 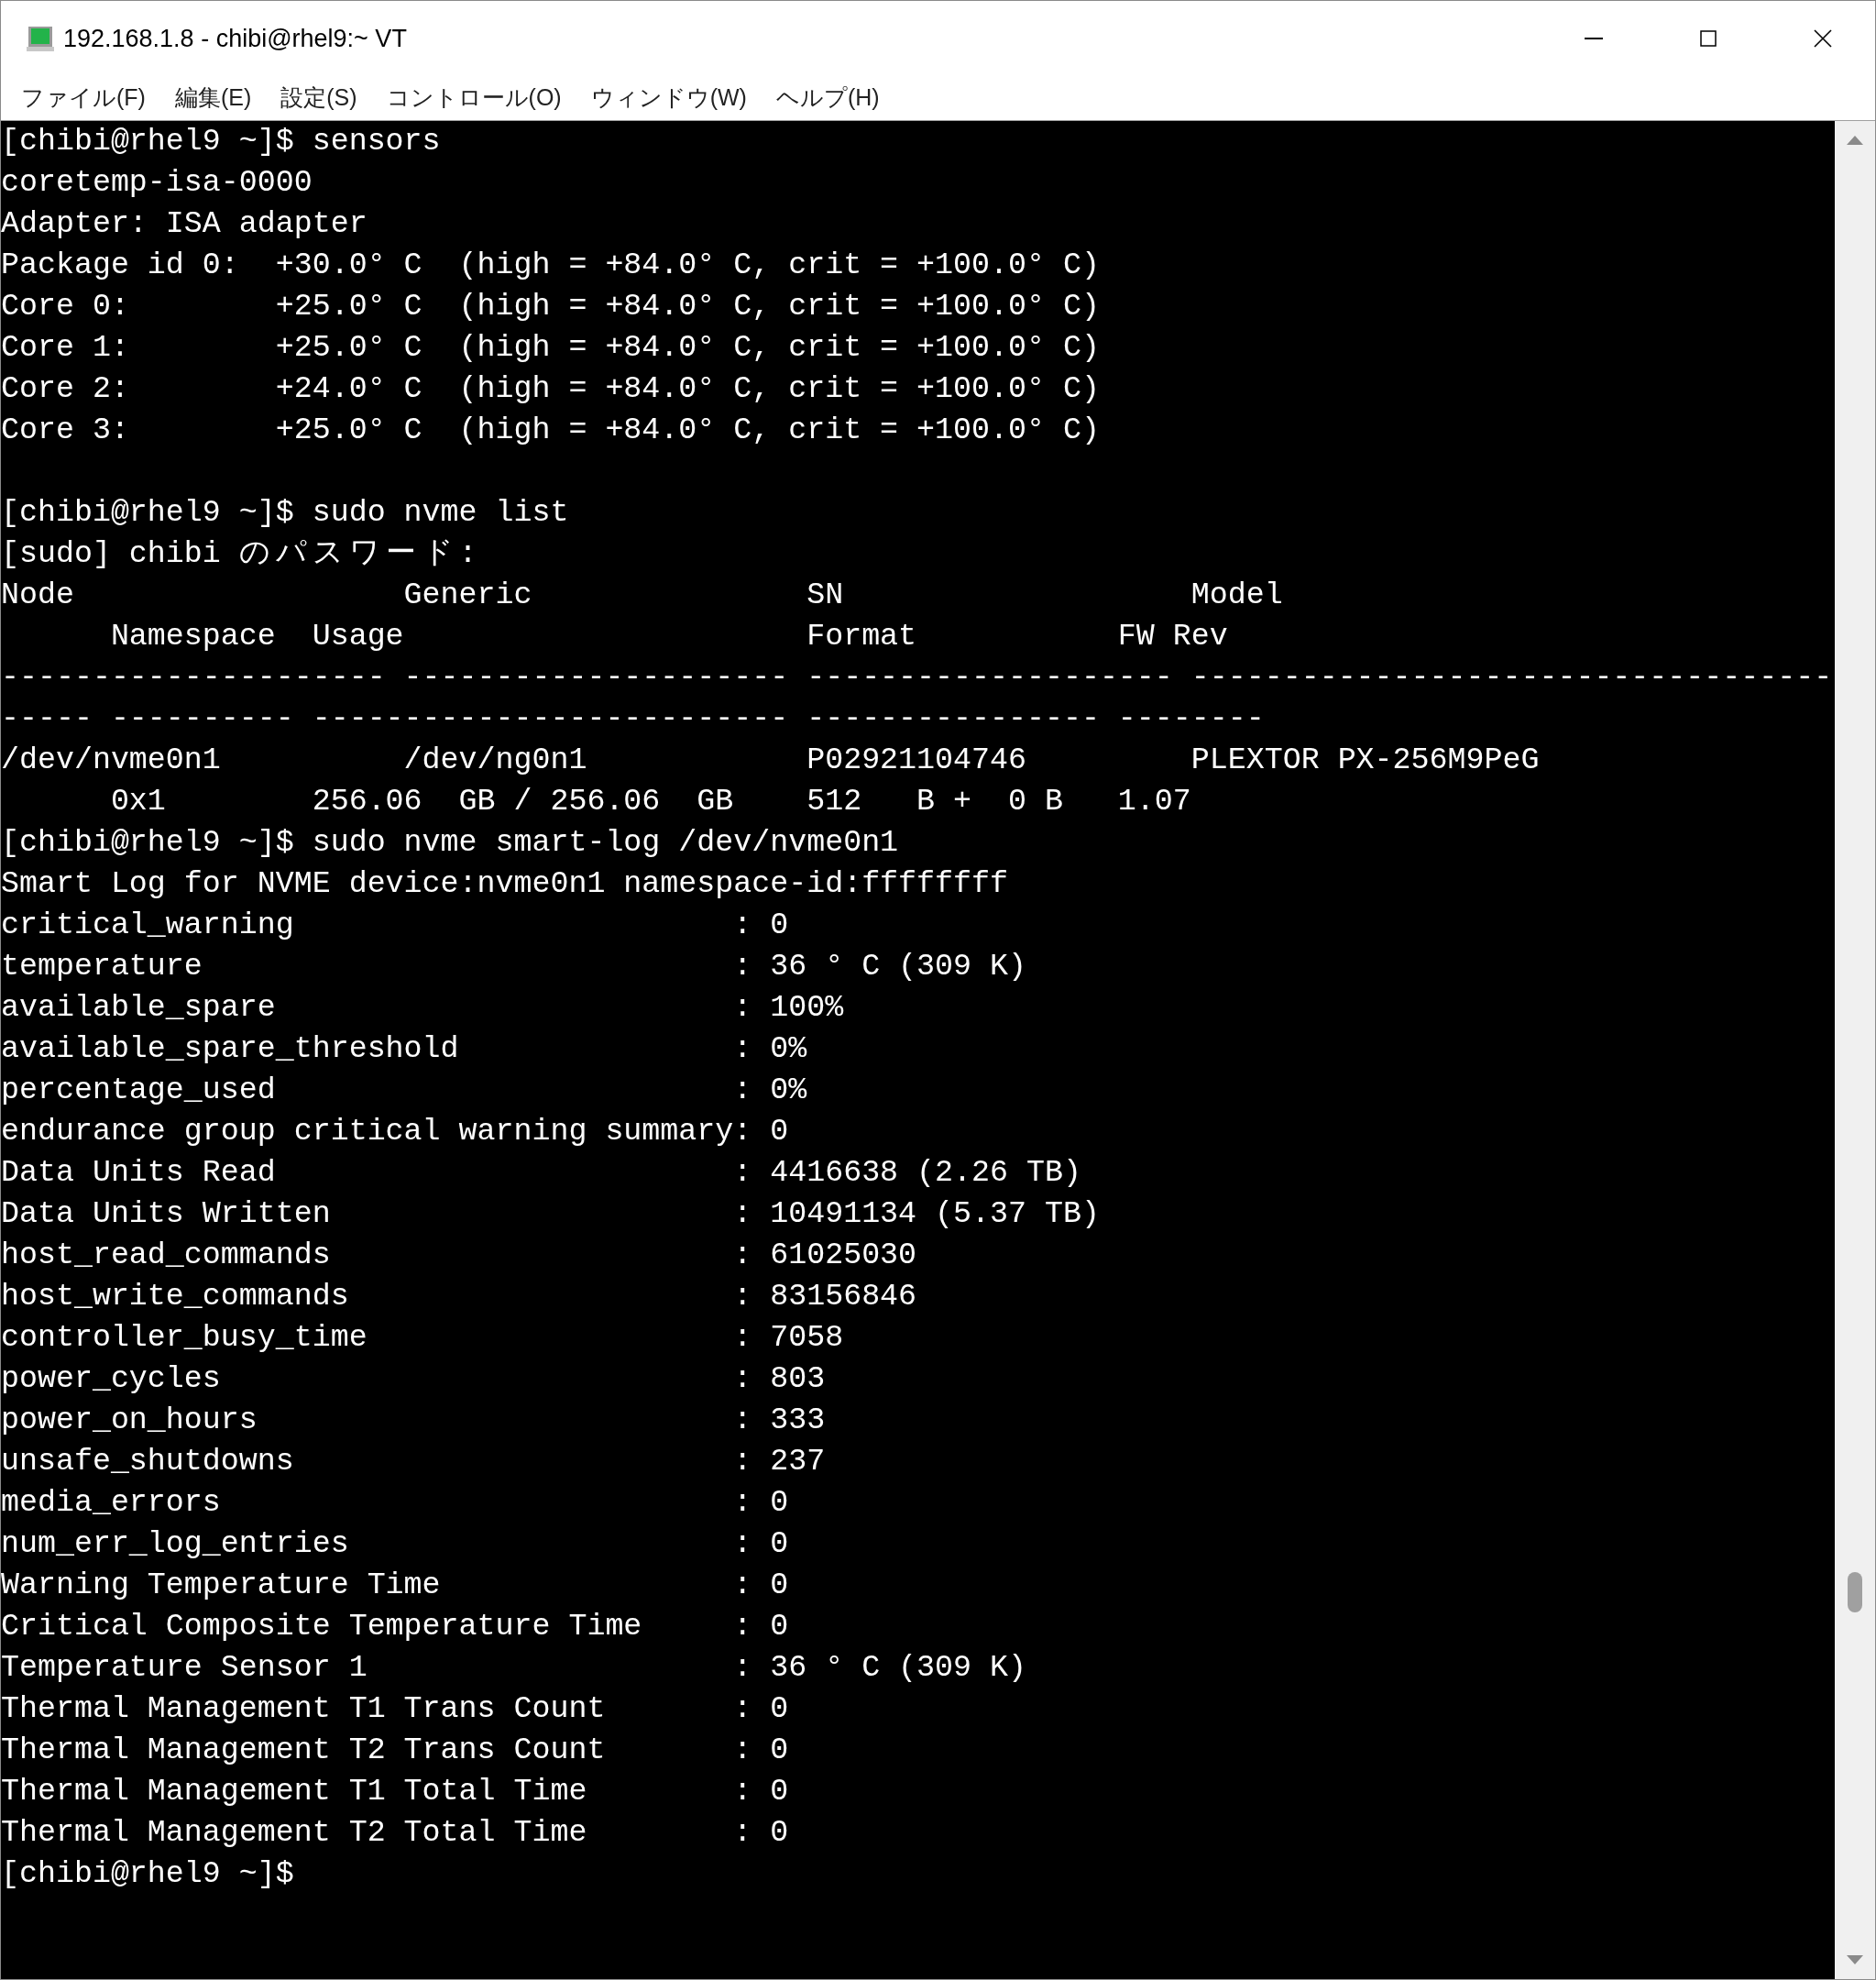 What do you see at coordinates (235, 38) in the screenshot?
I see `window-title: 192.168.1.8 - chibi@rhel9:~ VT` at bounding box center [235, 38].